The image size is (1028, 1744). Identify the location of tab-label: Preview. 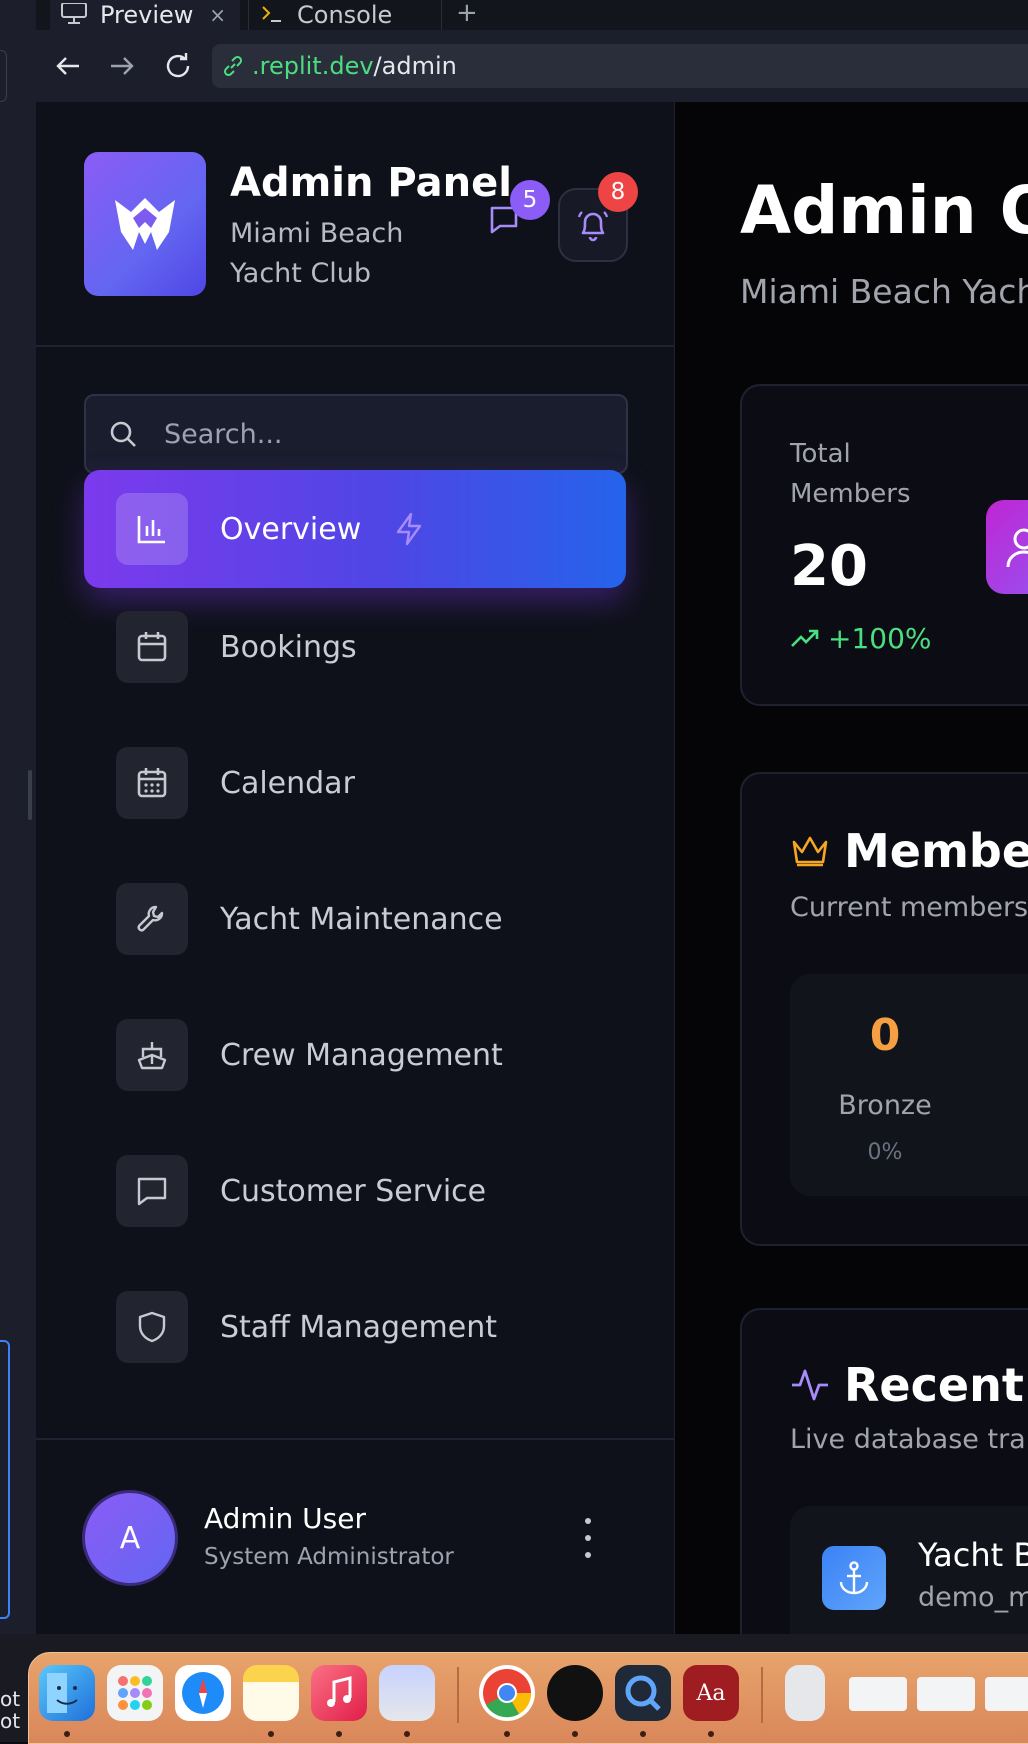
(147, 15).